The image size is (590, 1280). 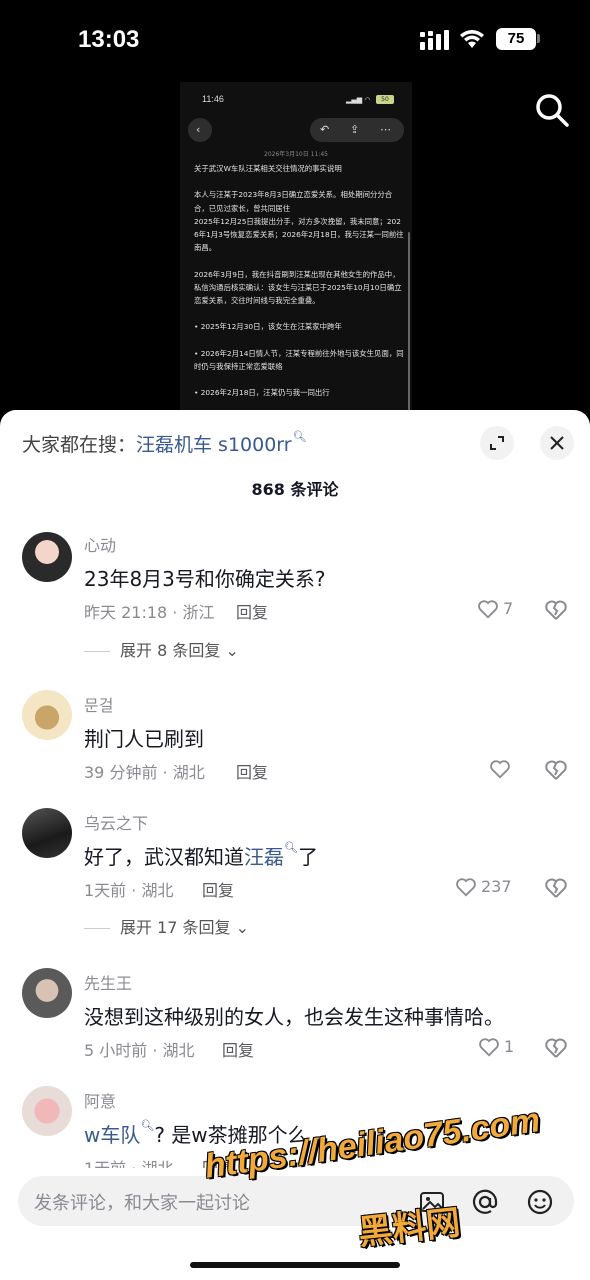 I want to click on comment-text: 荆门人已刷到, so click(x=144, y=739).